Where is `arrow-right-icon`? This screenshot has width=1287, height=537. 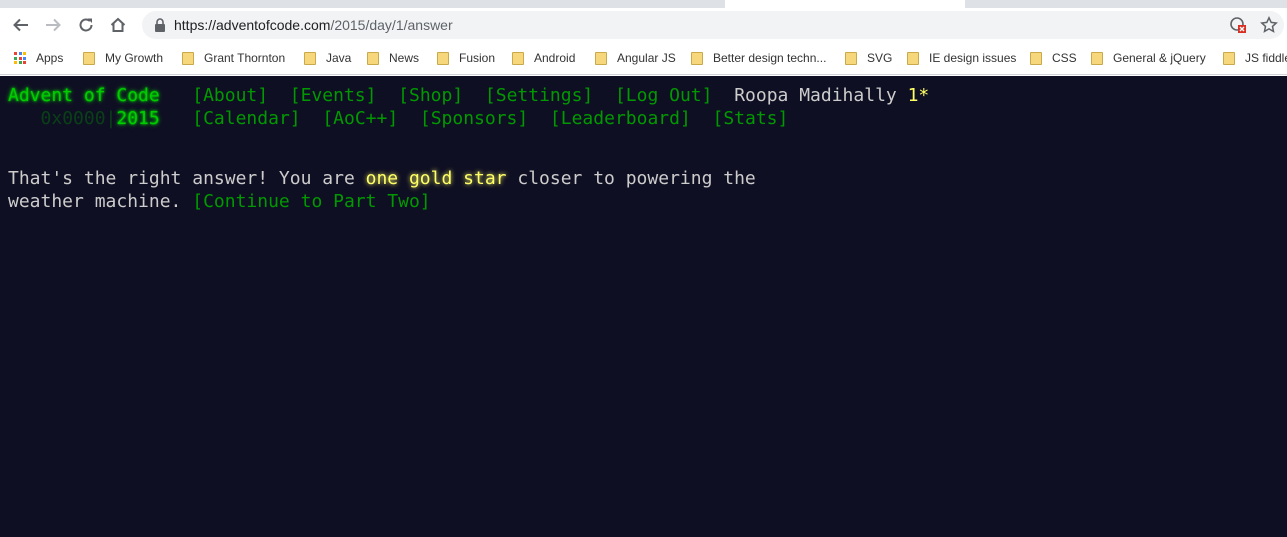
arrow-right-icon is located at coordinates (53, 25).